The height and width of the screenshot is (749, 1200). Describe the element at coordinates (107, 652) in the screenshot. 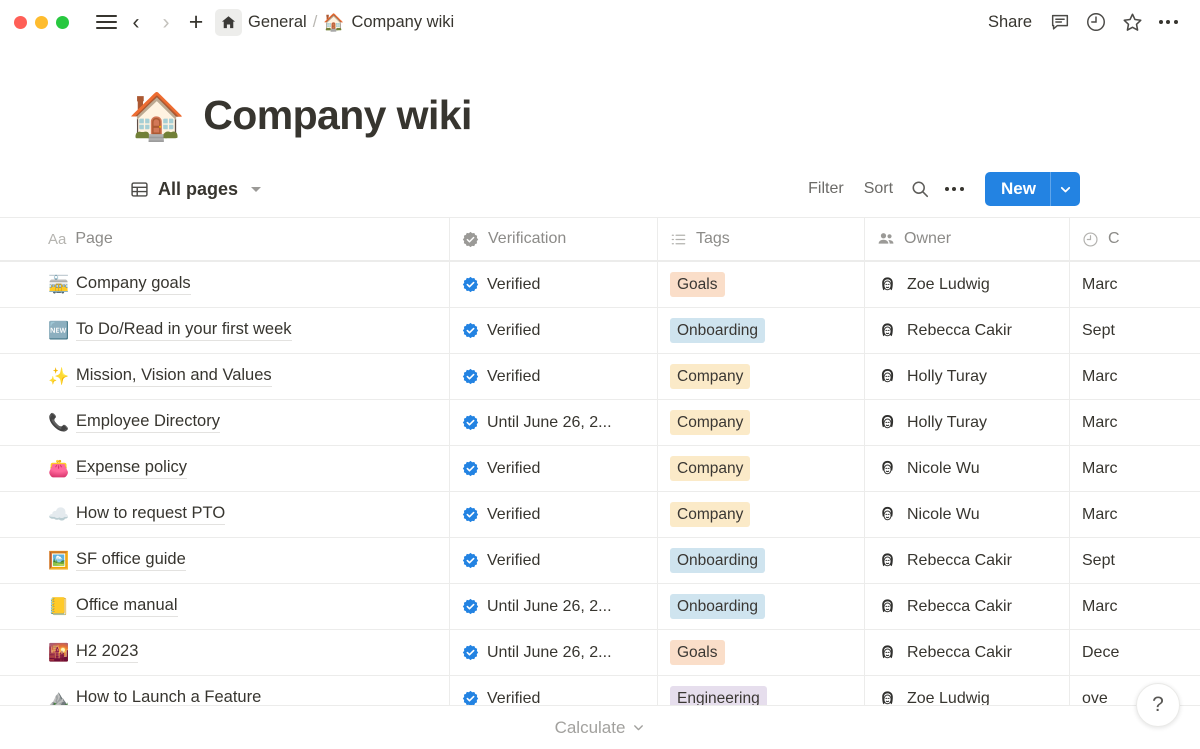

I see `page-link: H2 2023` at that location.